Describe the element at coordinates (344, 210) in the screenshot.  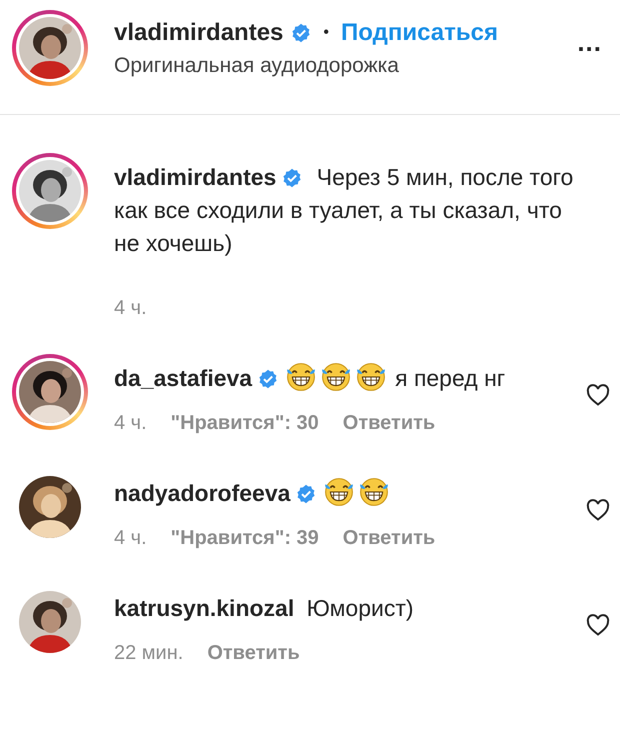
I see `comment-text: vladimirdantes Через 5 мин, после того как все сходили в туалет, а ты сказал, что не хочешь)` at that location.